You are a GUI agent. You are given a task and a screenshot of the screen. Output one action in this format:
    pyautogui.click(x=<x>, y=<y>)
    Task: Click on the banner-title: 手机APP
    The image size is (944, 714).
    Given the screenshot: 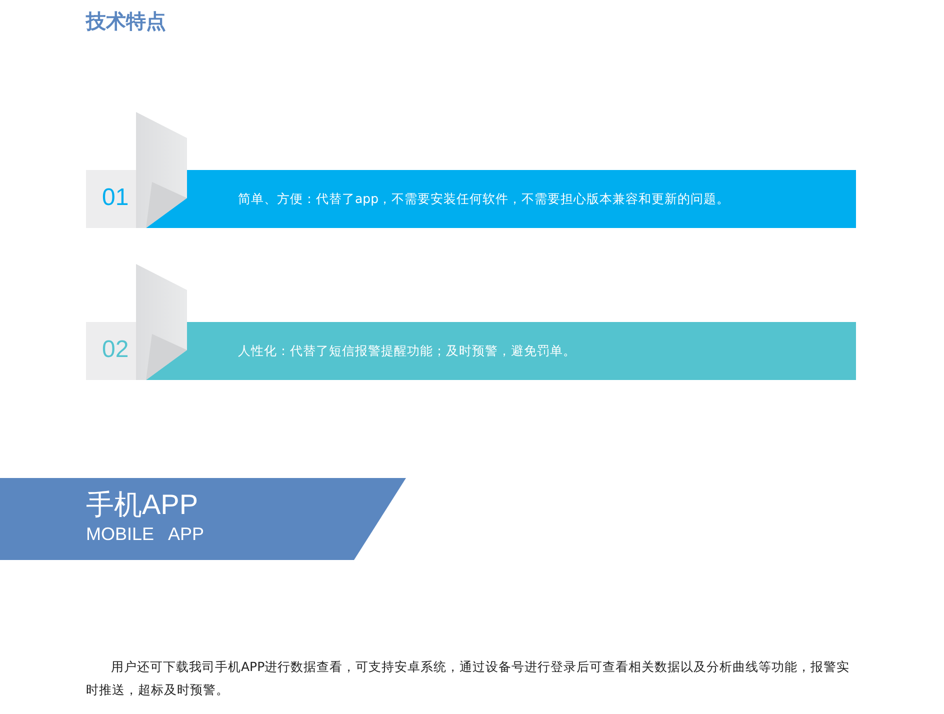 What is the action you would take?
    pyautogui.click(x=142, y=505)
    